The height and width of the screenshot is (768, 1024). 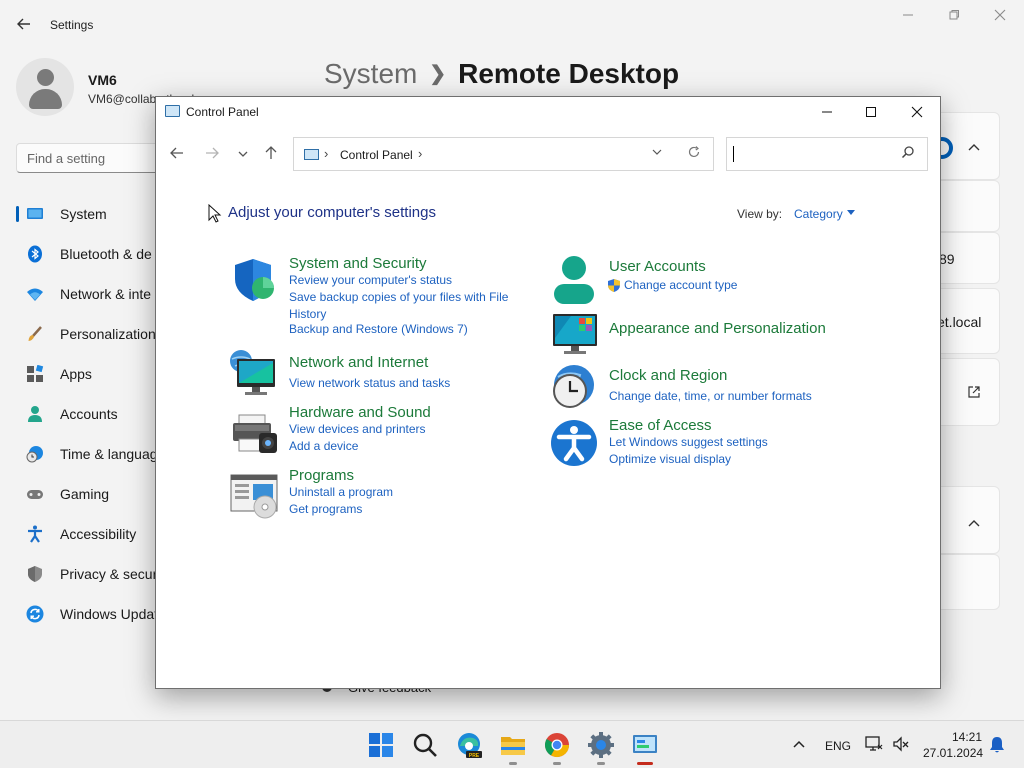 I want to click on breadcrumb-parent: System, so click(x=370, y=73).